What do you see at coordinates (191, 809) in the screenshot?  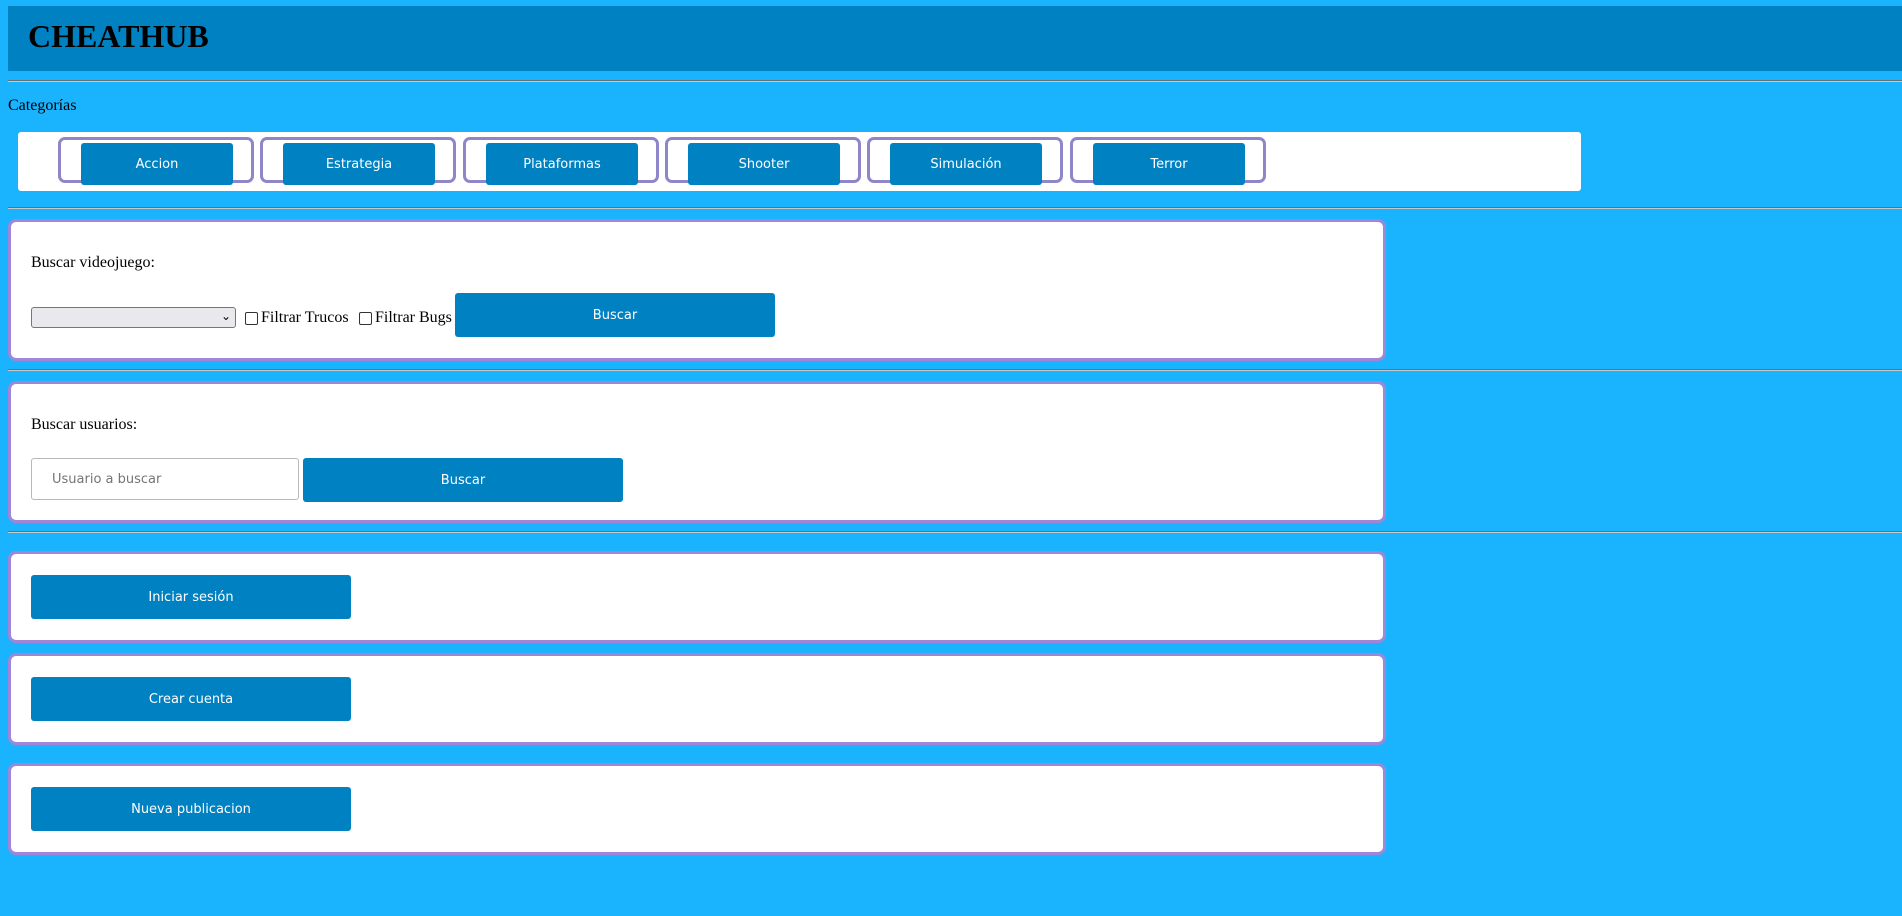 I see `new-post-button: Nueva publicacion` at bounding box center [191, 809].